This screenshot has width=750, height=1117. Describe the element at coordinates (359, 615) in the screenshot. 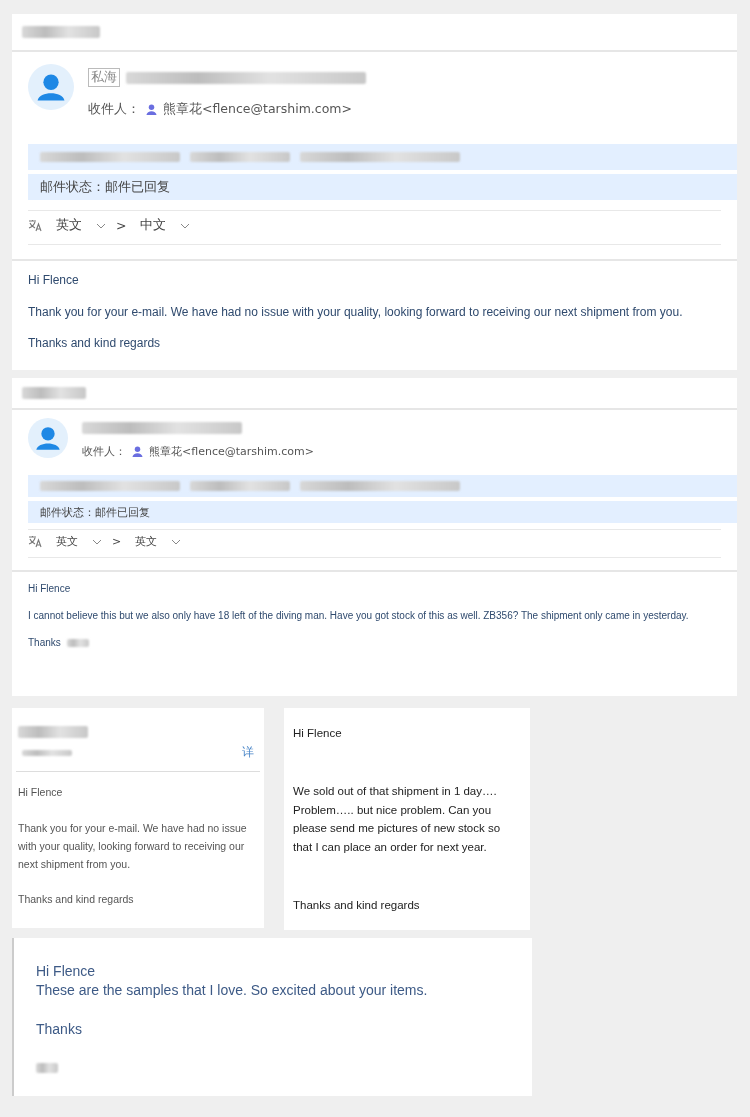

I see `sign-off: I cannot believe this but we also only have 18 left of the diving man. Have you got stock of this as well. ZB356? The shipment only came in yesterday.` at that location.